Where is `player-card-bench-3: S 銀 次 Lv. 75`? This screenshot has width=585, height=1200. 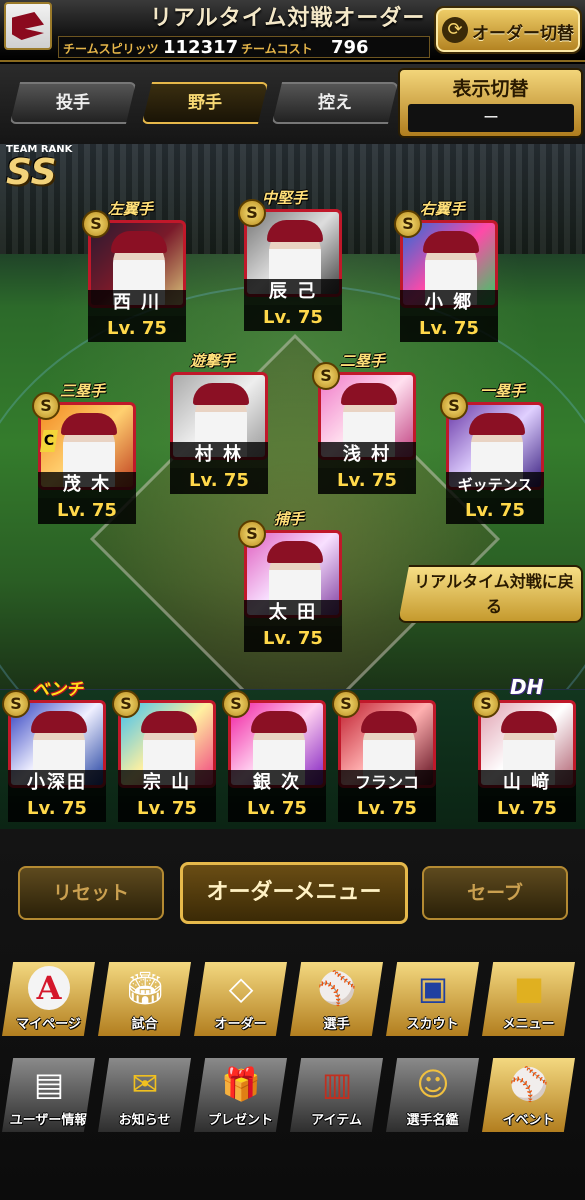 player-card-bench-3: S 銀 次 Lv. 75 is located at coordinates (274, 761).